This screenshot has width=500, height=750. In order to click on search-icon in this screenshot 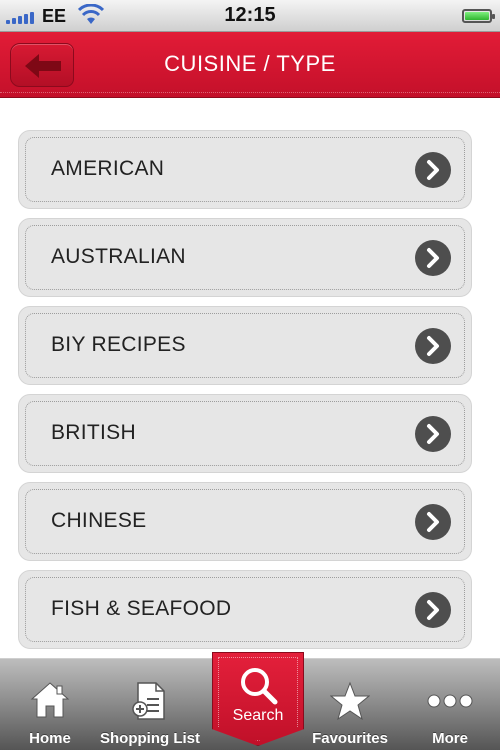, I will do `click(259, 686)`.